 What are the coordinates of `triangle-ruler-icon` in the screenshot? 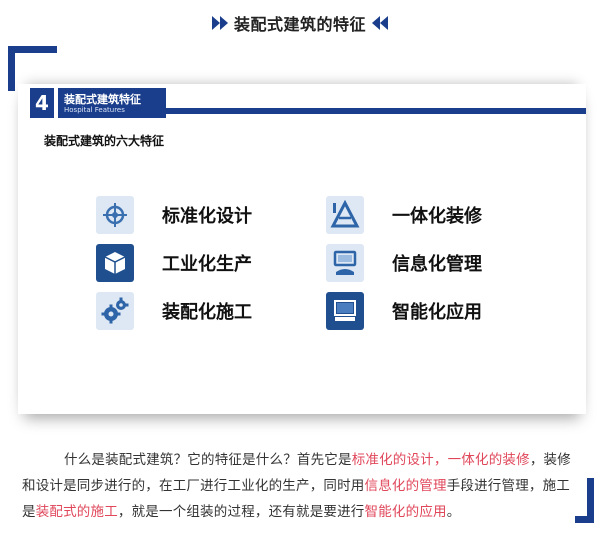 It's located at (345, 215).